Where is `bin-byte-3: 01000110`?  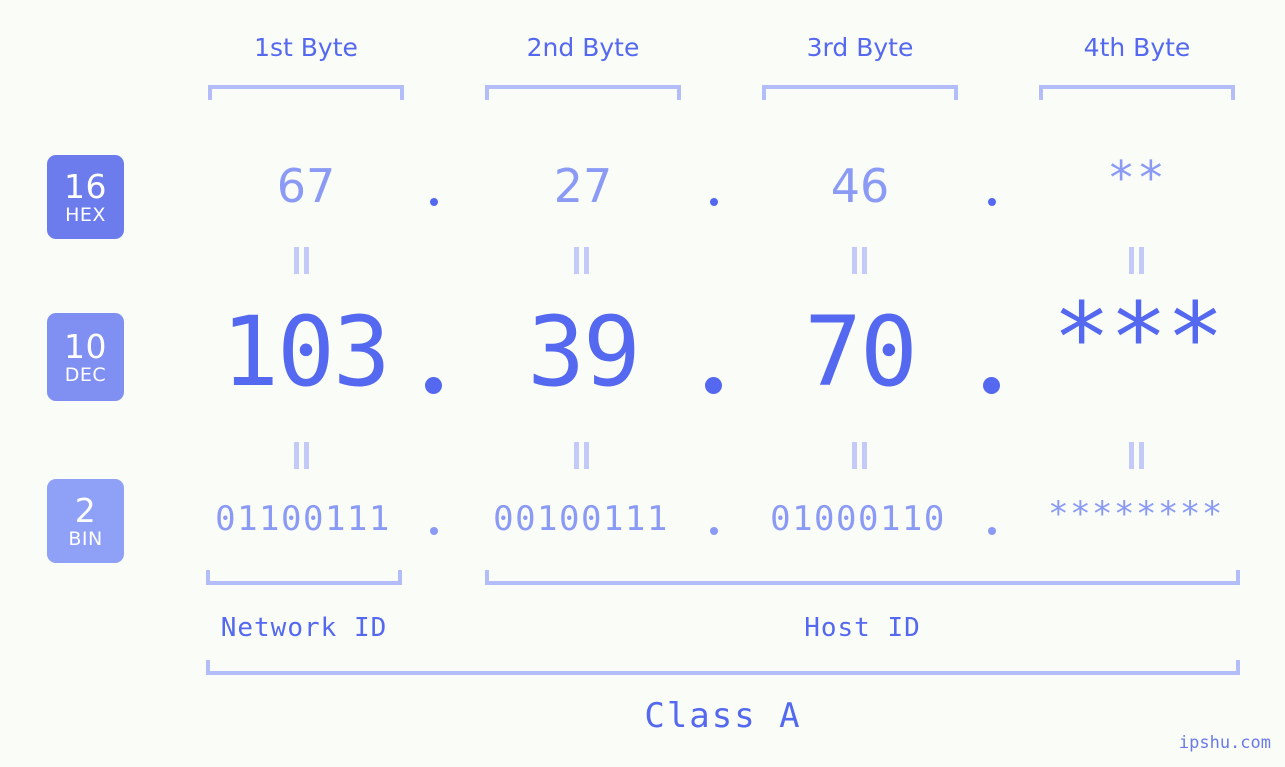 bin-byte-3: 01000110 is located at coordinates (858, 519).